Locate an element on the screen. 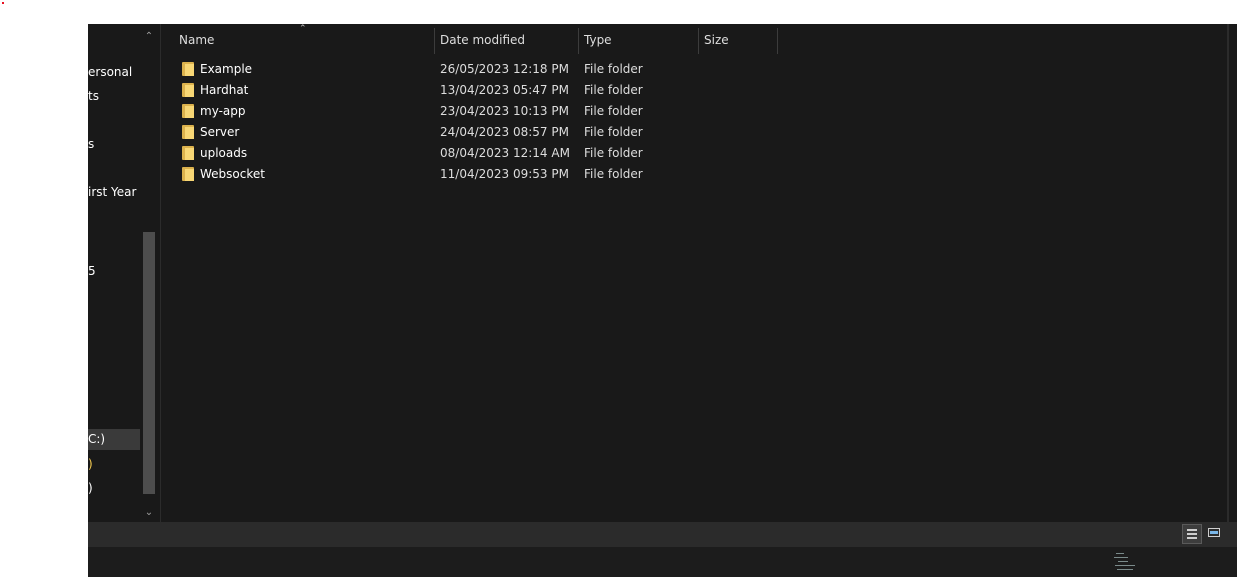  nav-item-label: ersonal is located at coordinates (110, 72).